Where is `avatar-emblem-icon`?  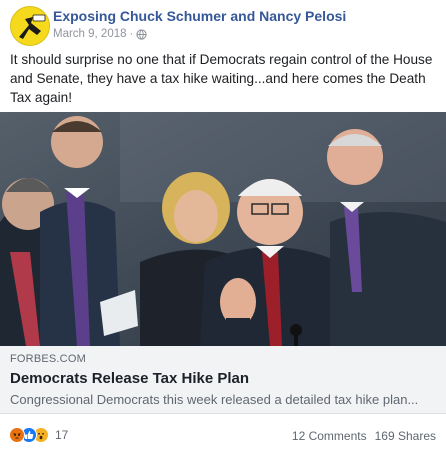 avatar-emblem-icon is located at coordinates (30, 26).